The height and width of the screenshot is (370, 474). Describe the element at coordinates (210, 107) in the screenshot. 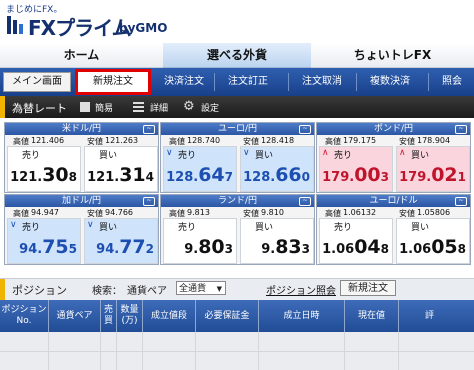

I see `settings-label: 設定` at that location.